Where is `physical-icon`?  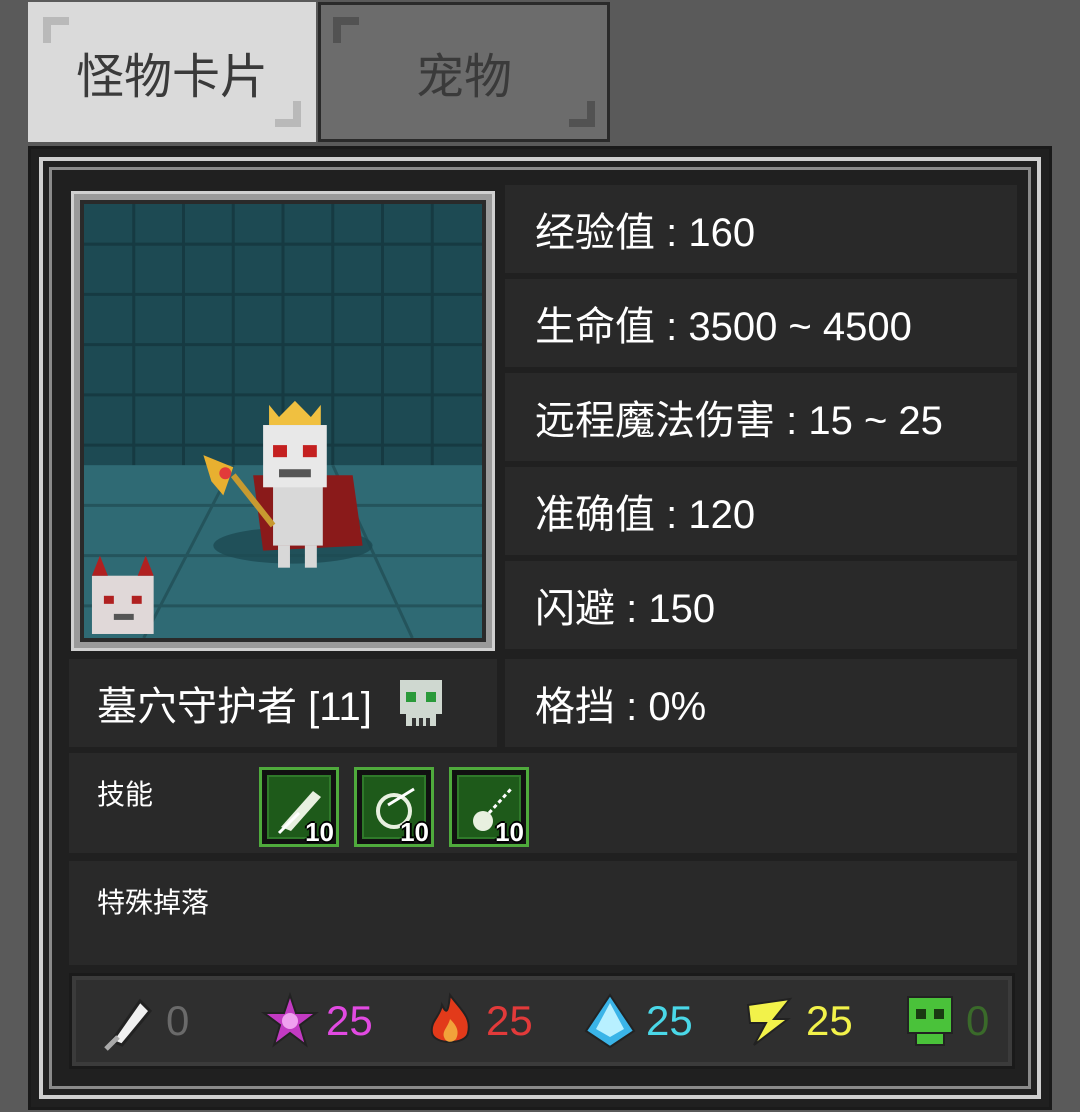
physical-icon is located at coordinates (130, 1021).